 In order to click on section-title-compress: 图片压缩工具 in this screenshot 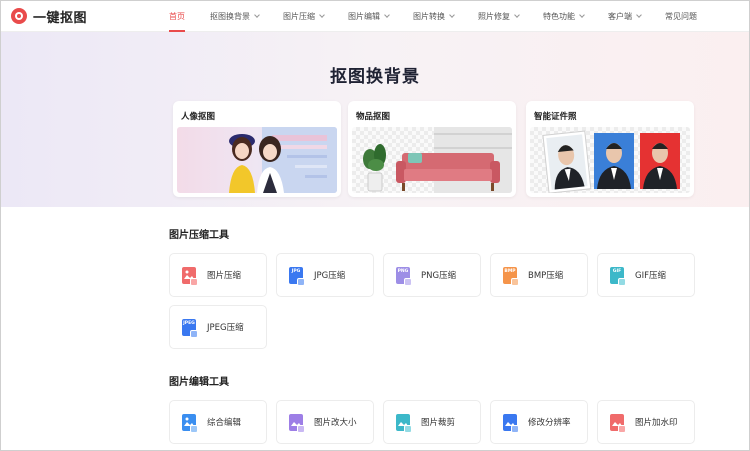, I will do `click(199, 235)`.